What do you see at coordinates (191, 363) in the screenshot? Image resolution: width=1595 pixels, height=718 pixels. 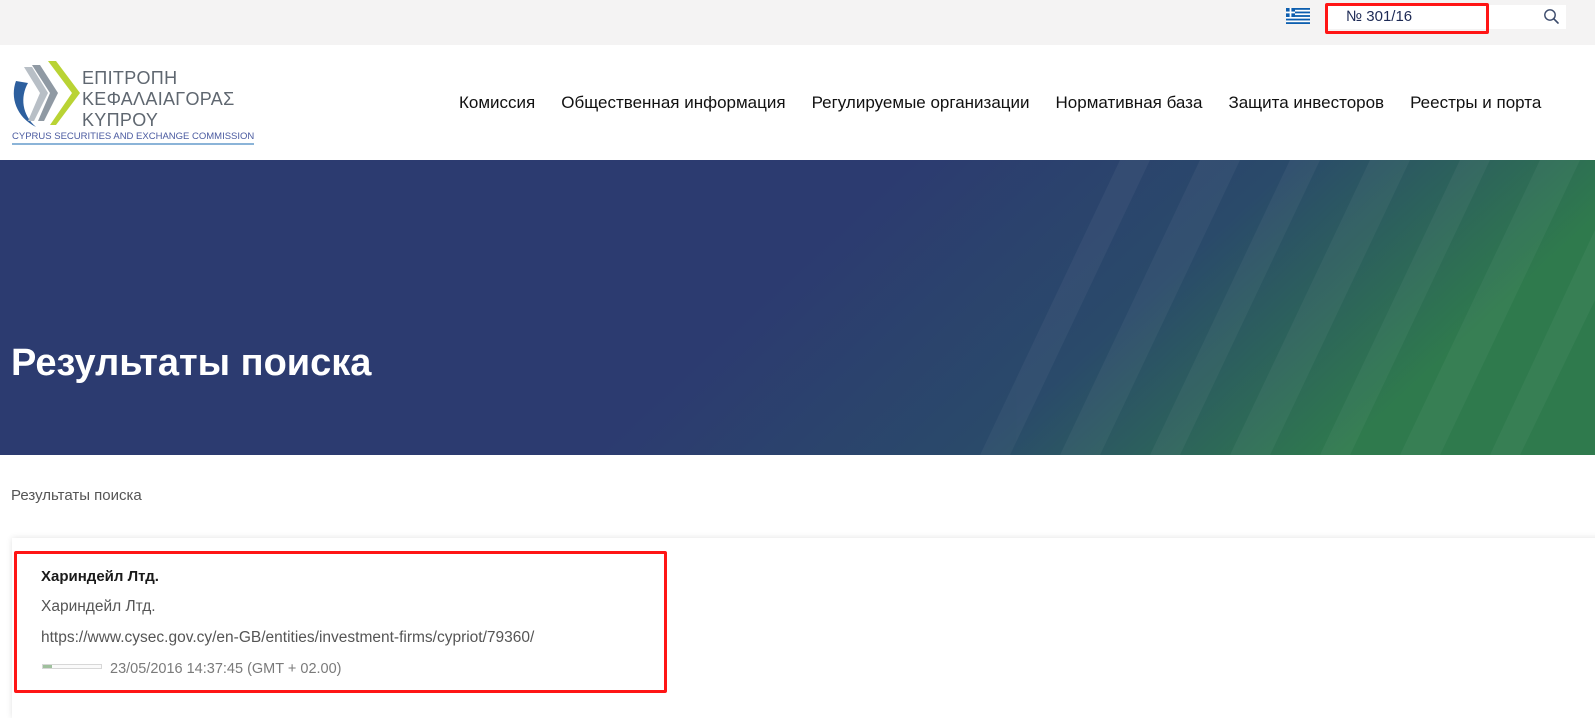 I see `page-title: Результаты поиска` at bounding box center [191, 363].